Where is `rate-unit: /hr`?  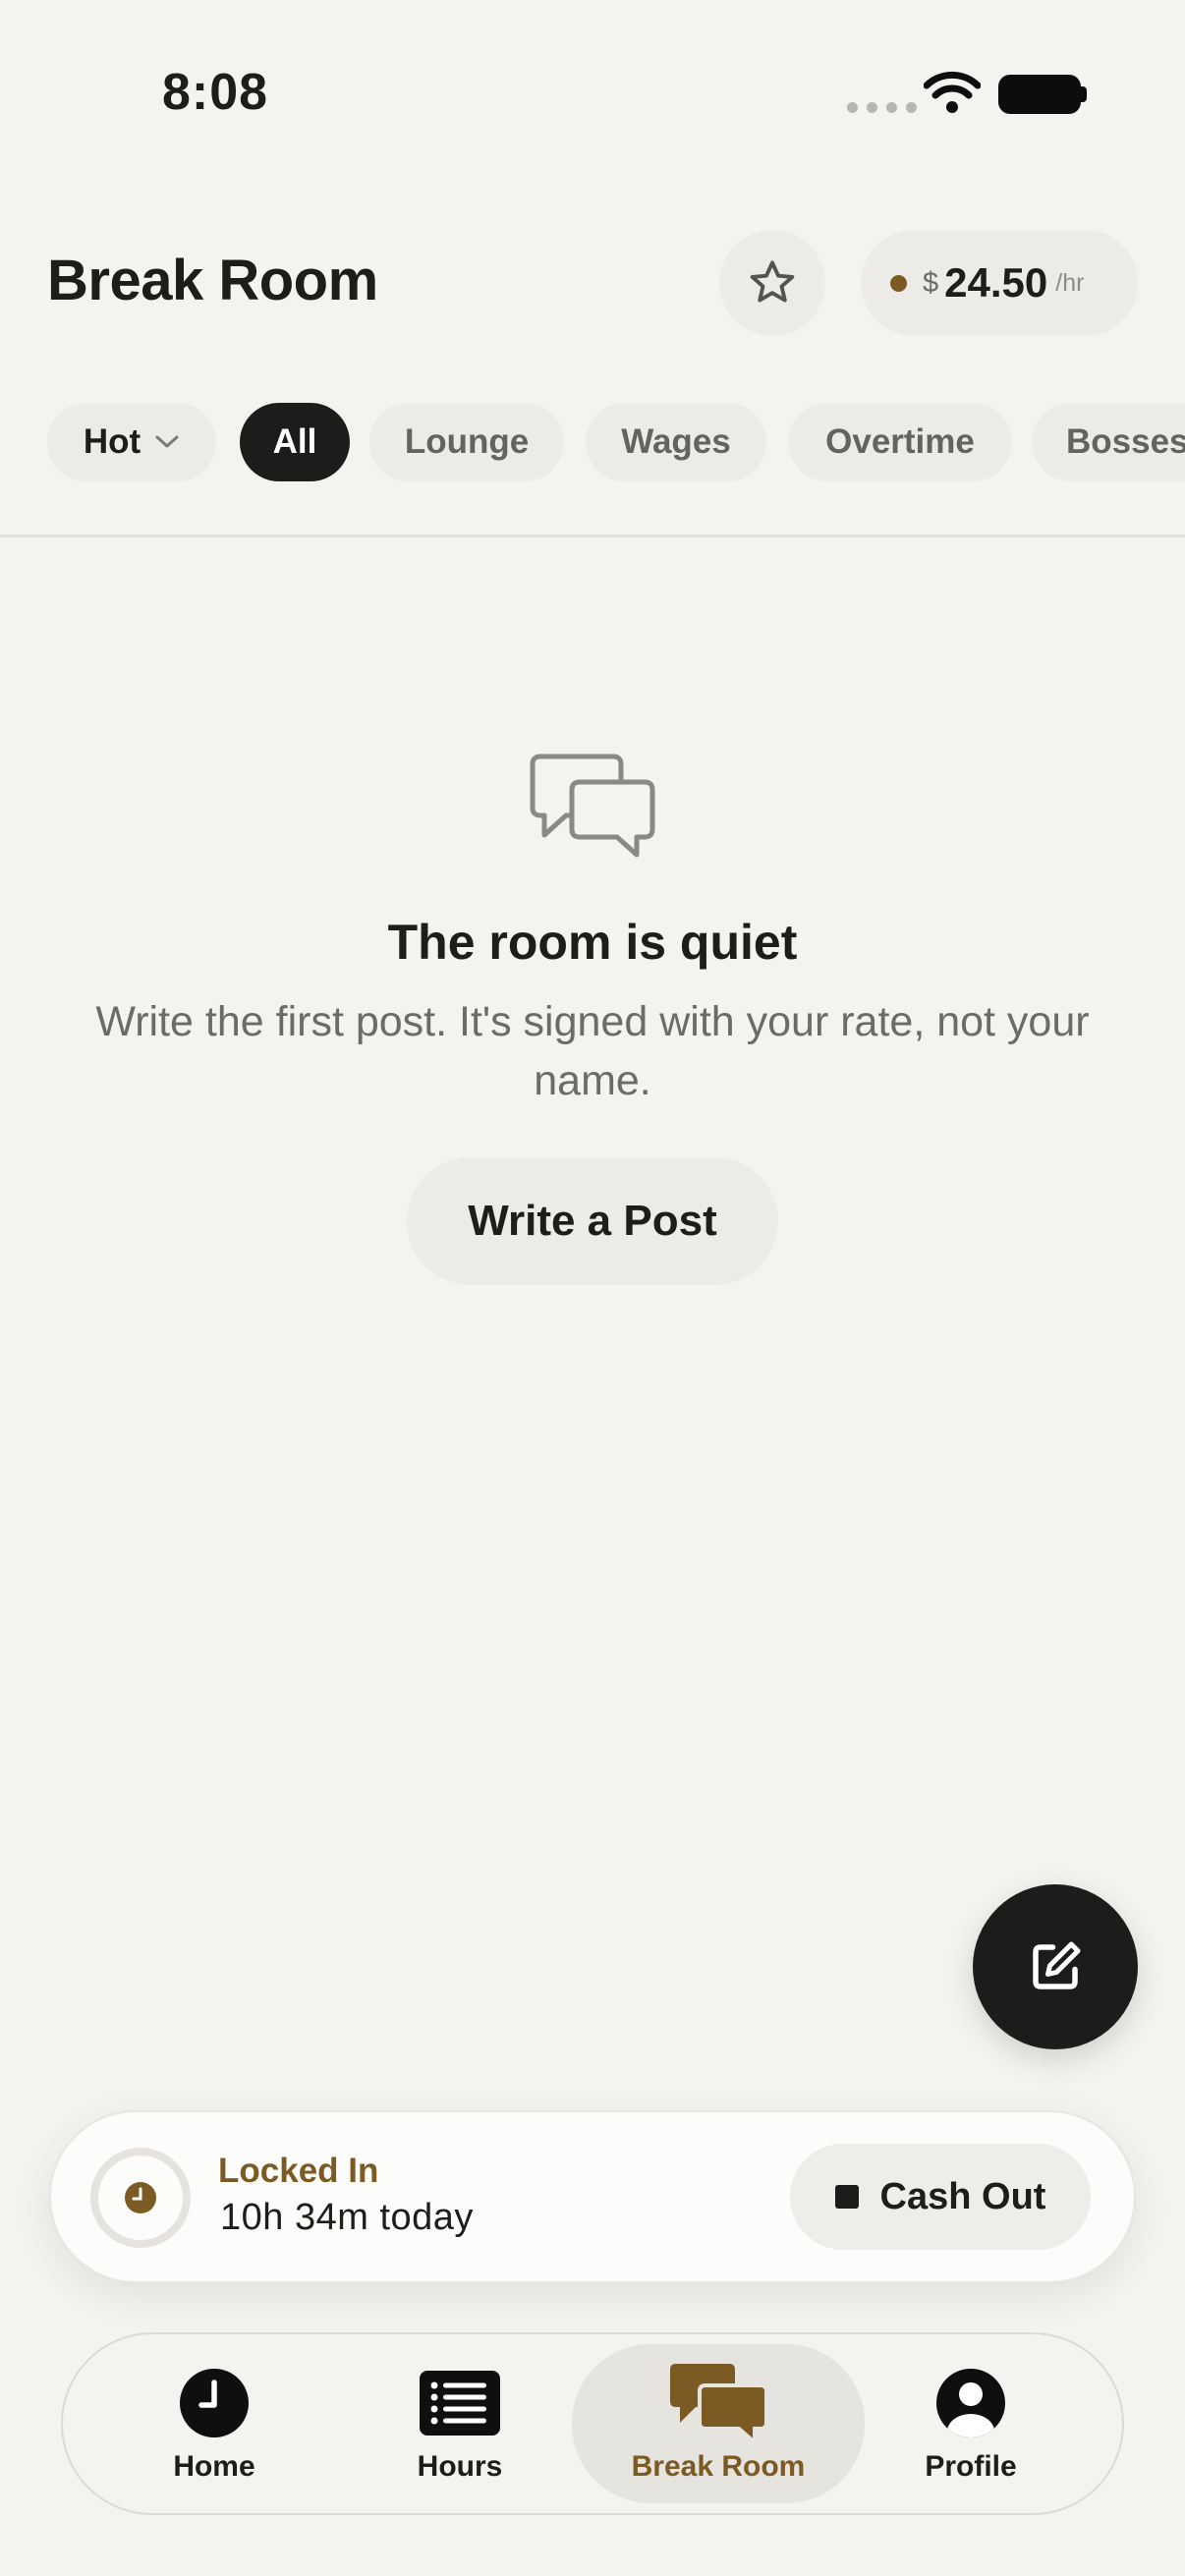
rate-unit: /hr is located at coordinates (1070, 282).